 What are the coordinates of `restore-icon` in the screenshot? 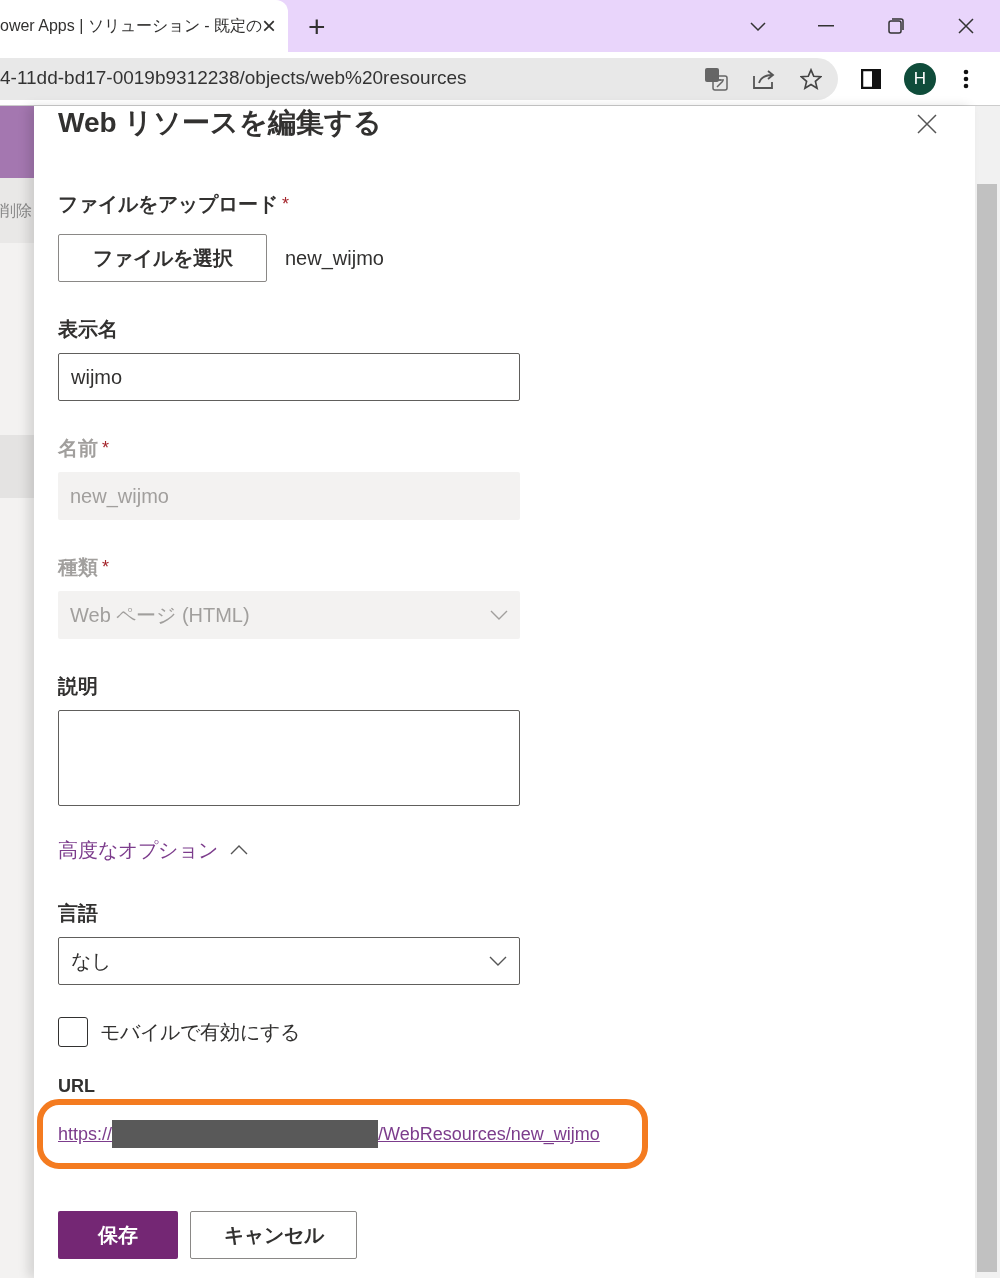 It's located at (896, 26).